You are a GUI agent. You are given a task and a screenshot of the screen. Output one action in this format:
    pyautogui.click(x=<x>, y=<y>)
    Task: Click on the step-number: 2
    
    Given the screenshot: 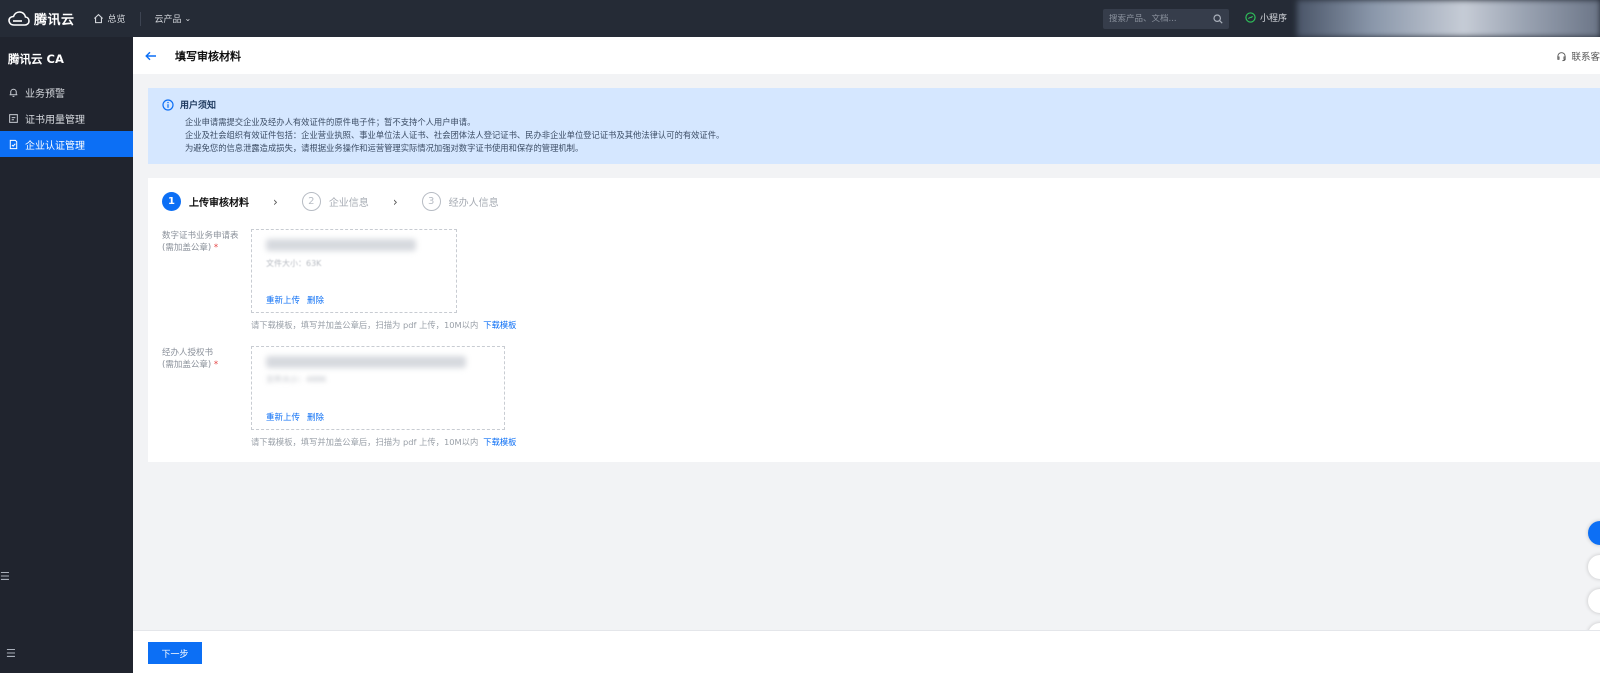 What is the action you would take?
    pyautogui.click(x=311, y=201)
    